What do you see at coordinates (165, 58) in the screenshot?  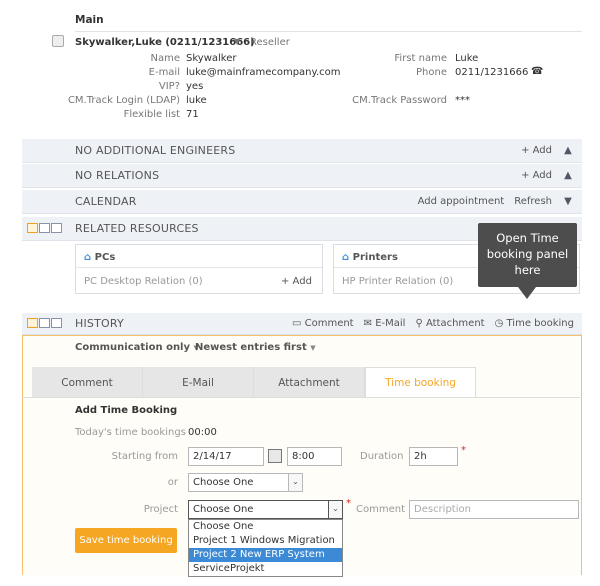 I see `name-label: Name` at bounding box center [165, 58].